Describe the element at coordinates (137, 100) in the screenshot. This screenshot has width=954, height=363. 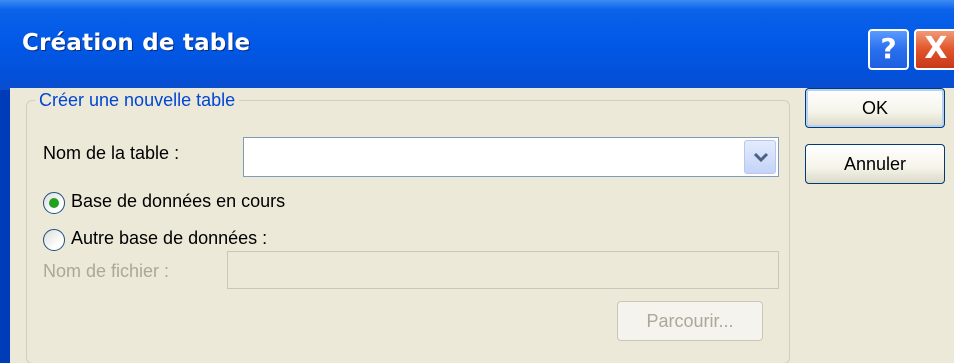
I see `group-legend: Créer une nouvelle table` at that location.